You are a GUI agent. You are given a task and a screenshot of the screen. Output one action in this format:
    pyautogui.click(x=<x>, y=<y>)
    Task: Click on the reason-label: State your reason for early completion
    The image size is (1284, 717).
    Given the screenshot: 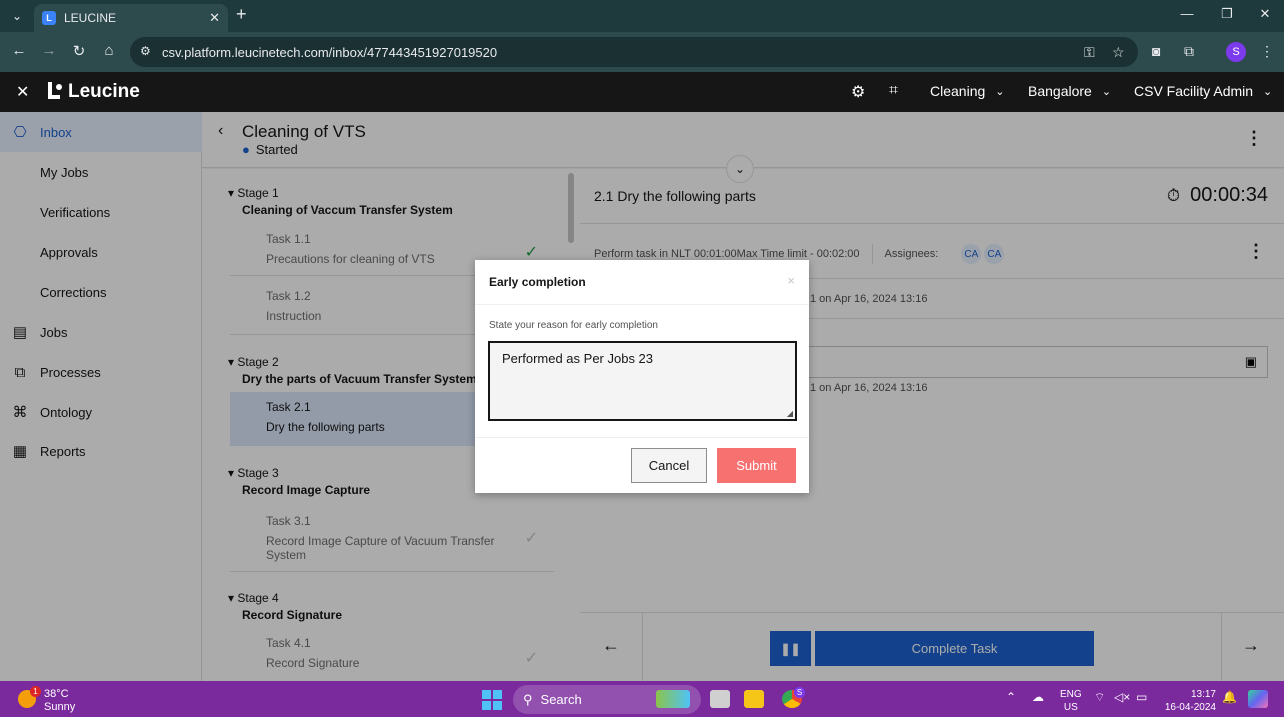 What is the action you would take?
    pyautogui.click(x=573, y=325)
    